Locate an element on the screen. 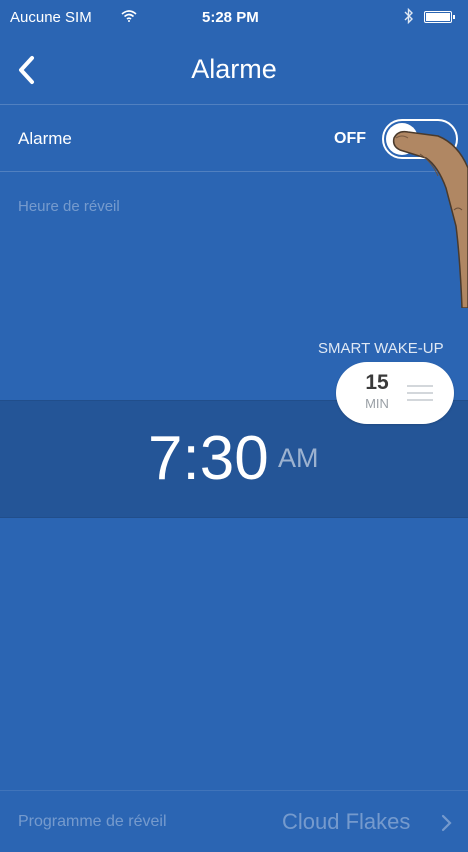  chevron-right-icon is located at coordinates (446, 823).